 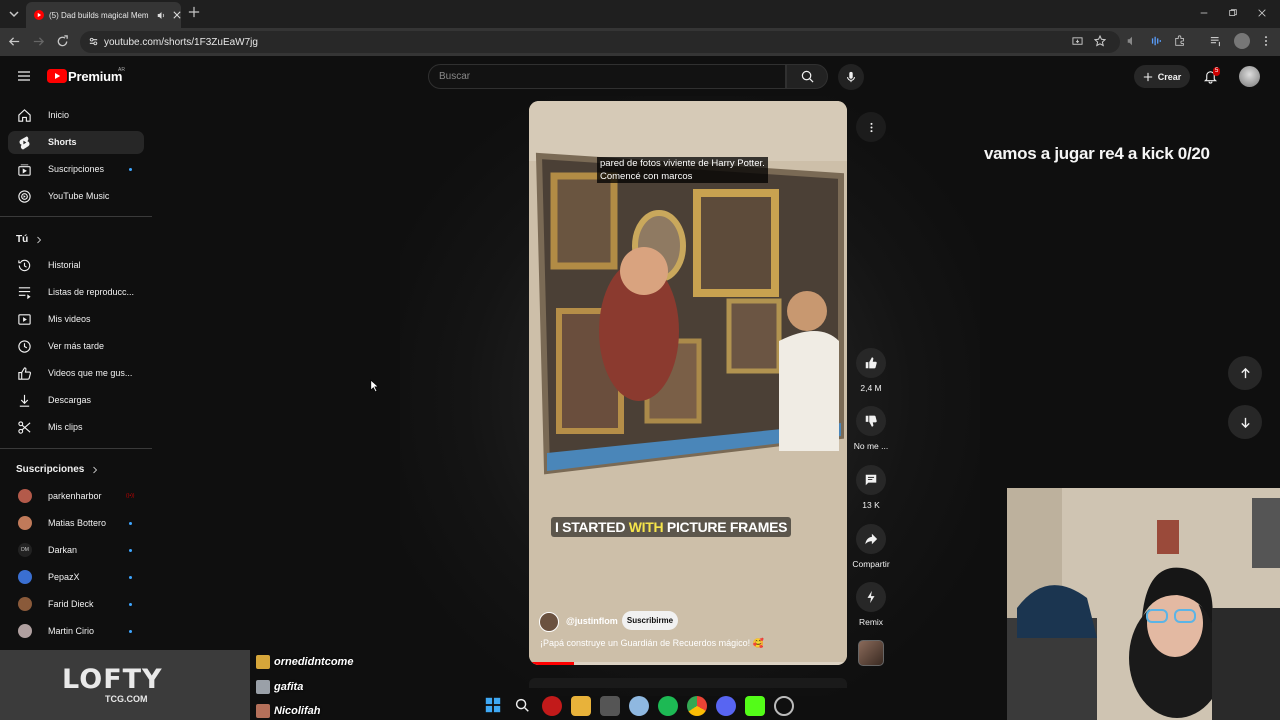 I want to click on voice-search-button, so click(x=851, y=77).